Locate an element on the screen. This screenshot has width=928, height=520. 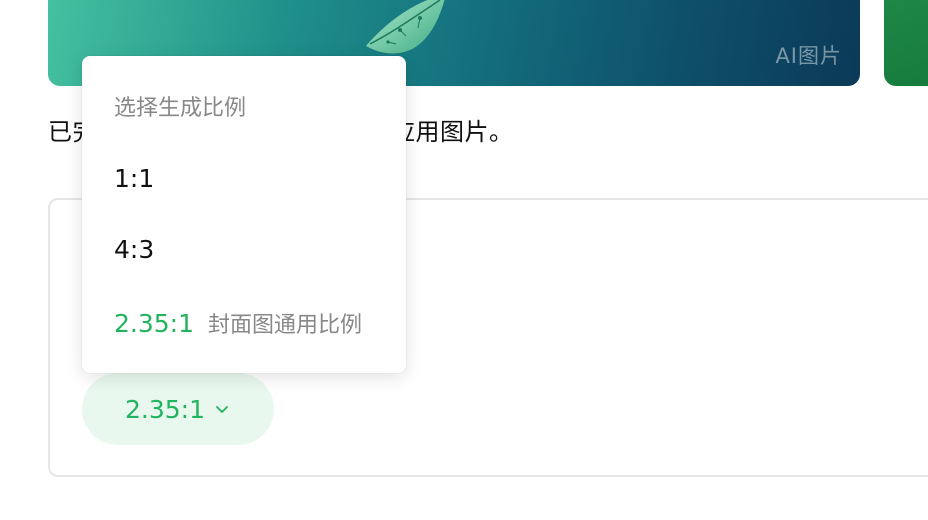
menu-title: 选择生成比例 is located at coordinates (180, 108).